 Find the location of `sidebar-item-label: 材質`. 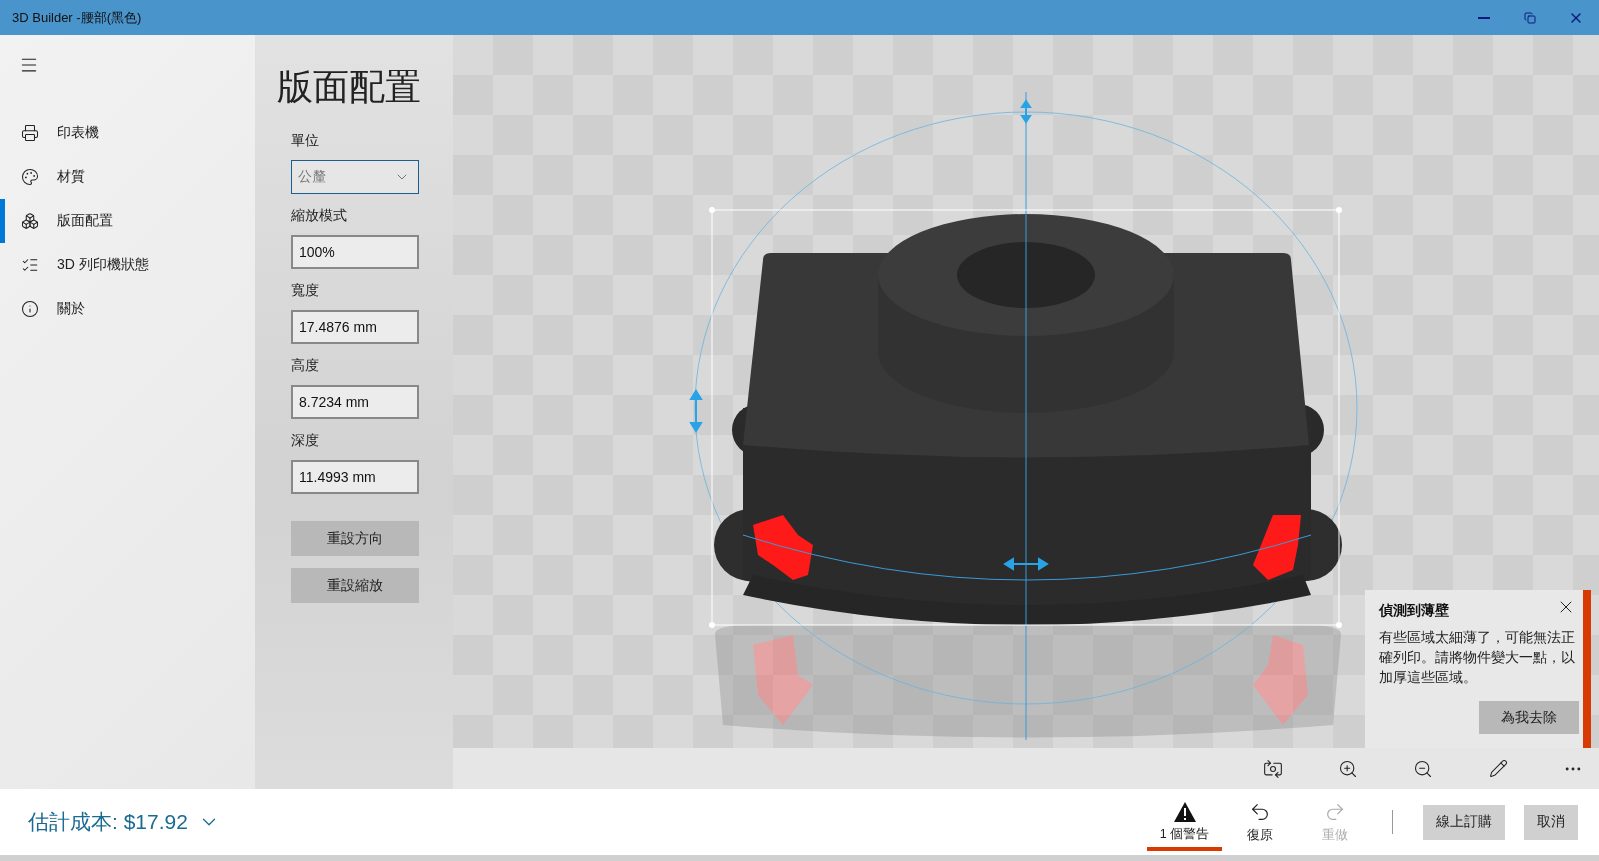

sidebar-item-label: 材質 is located at coordinates (71, 177).